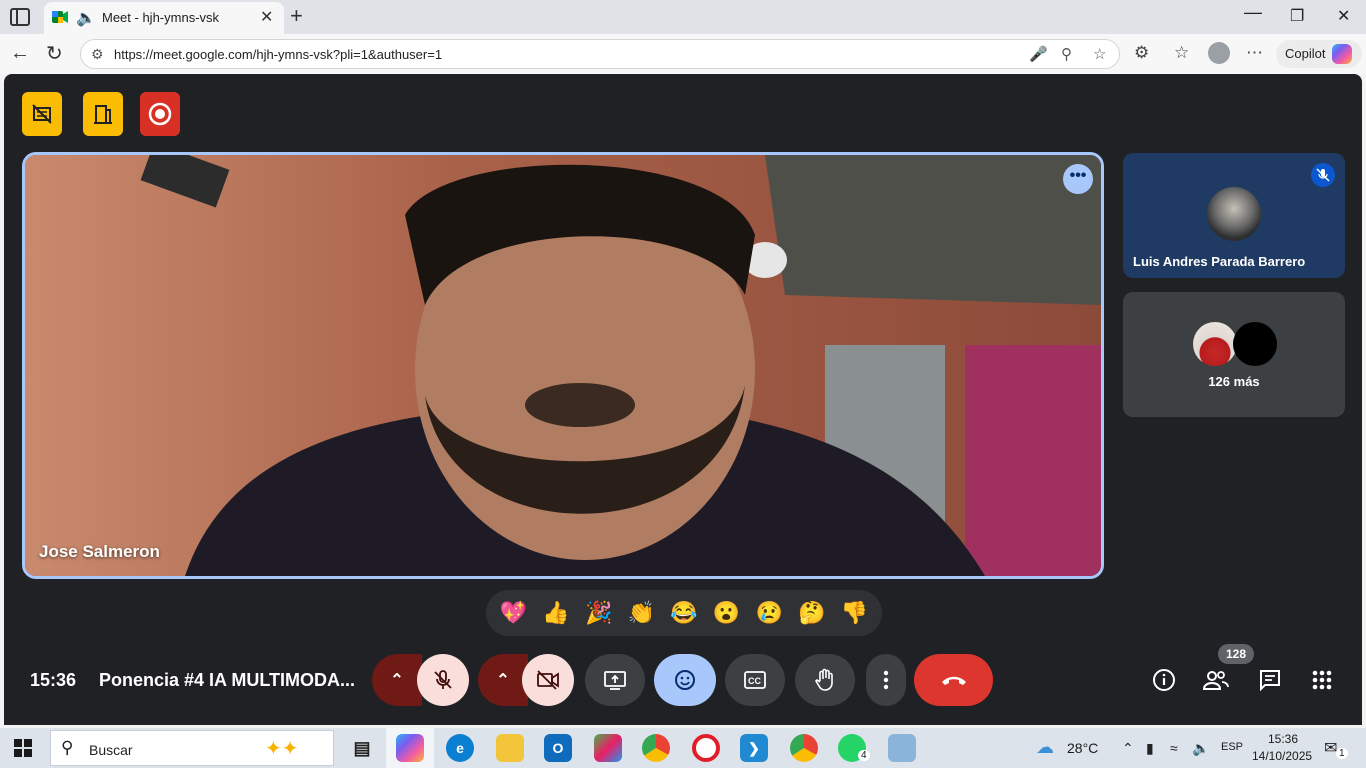 The width and height of the screenshot is (1366, 768). Describe the element at coordinates (754, 748) in the screenshot. I see `vscode-icon: ❯` at that location.